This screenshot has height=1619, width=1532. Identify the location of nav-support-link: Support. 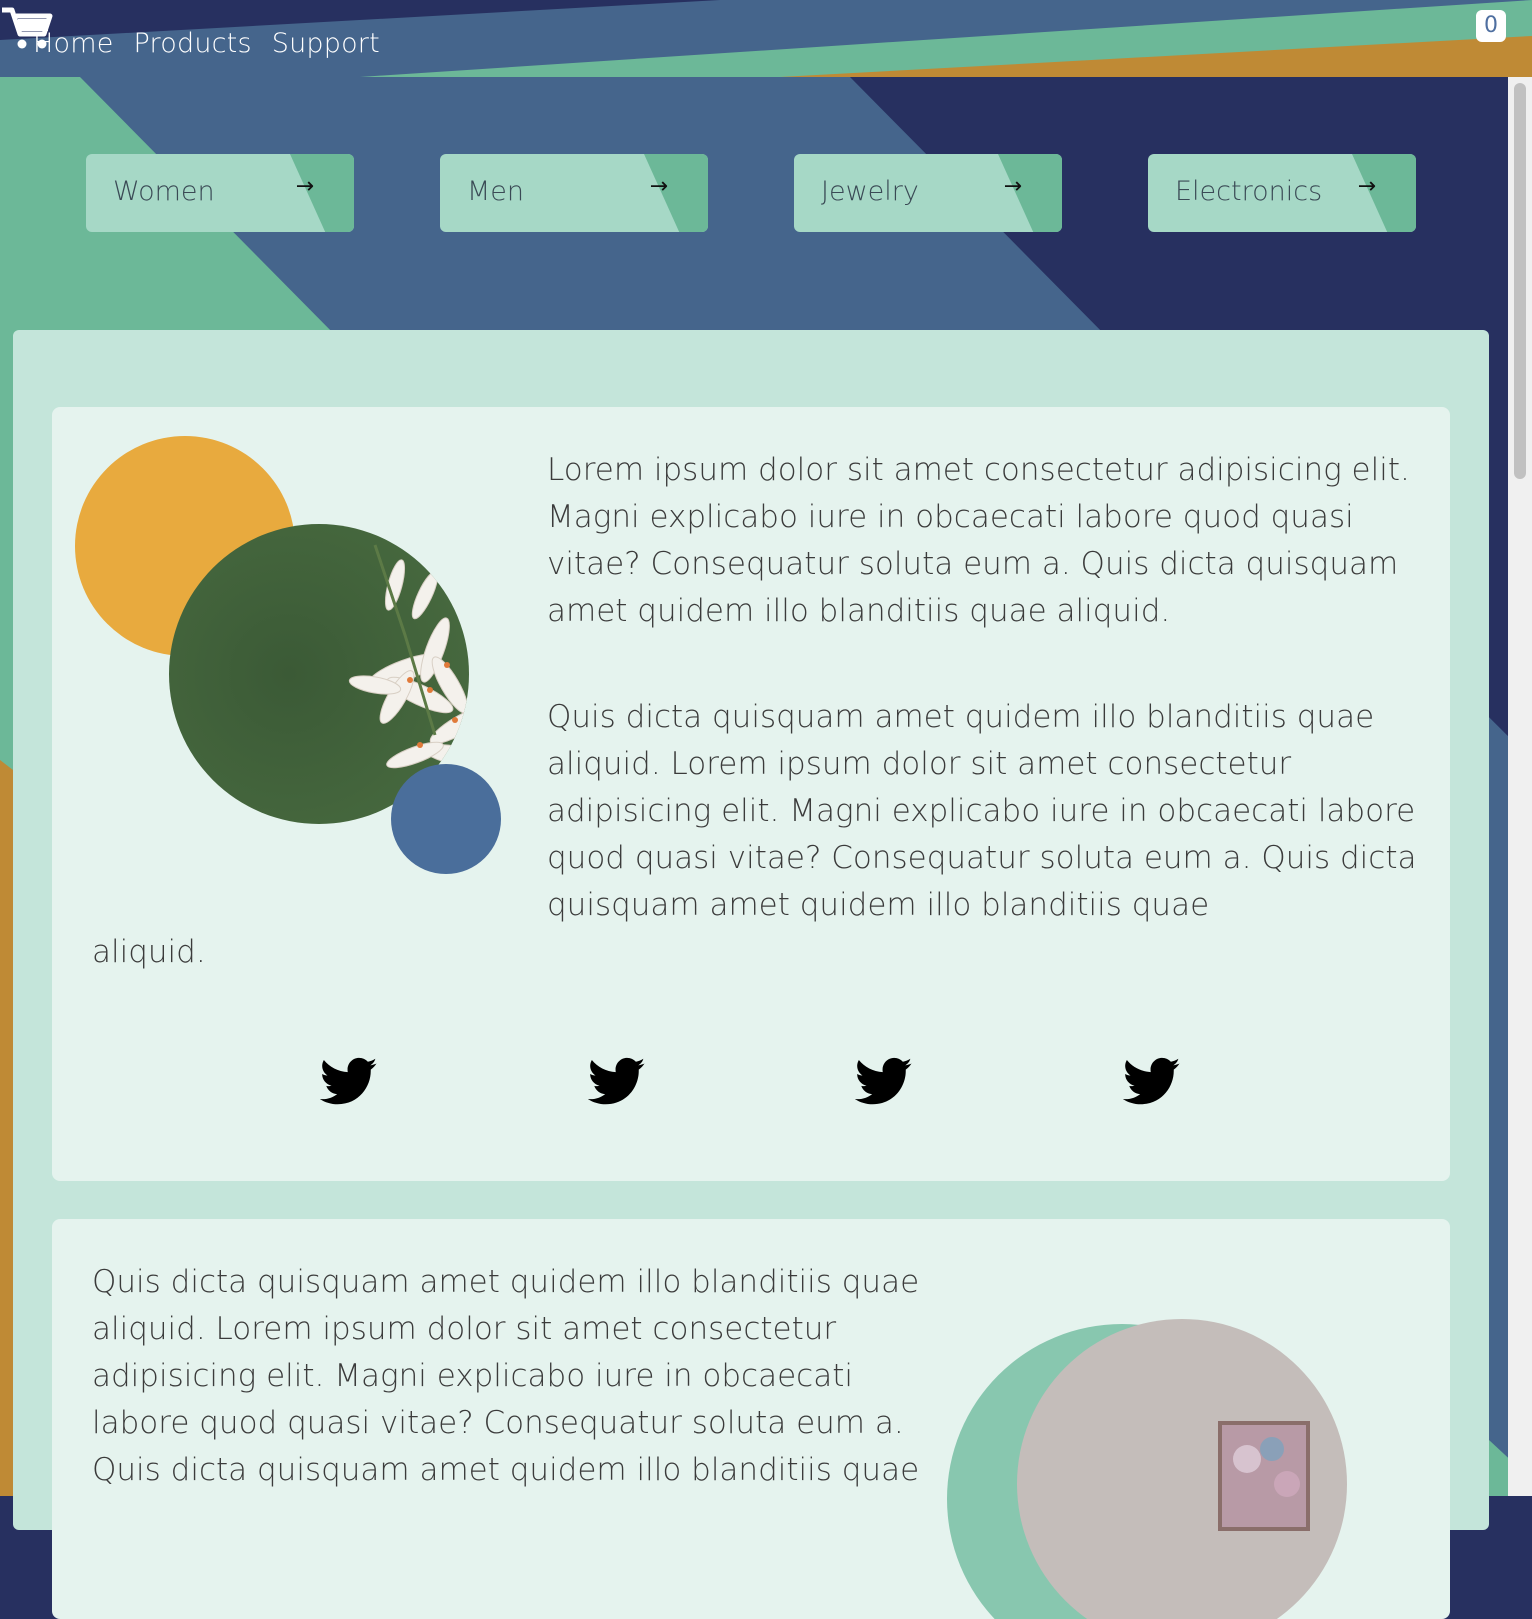
(326, 43).